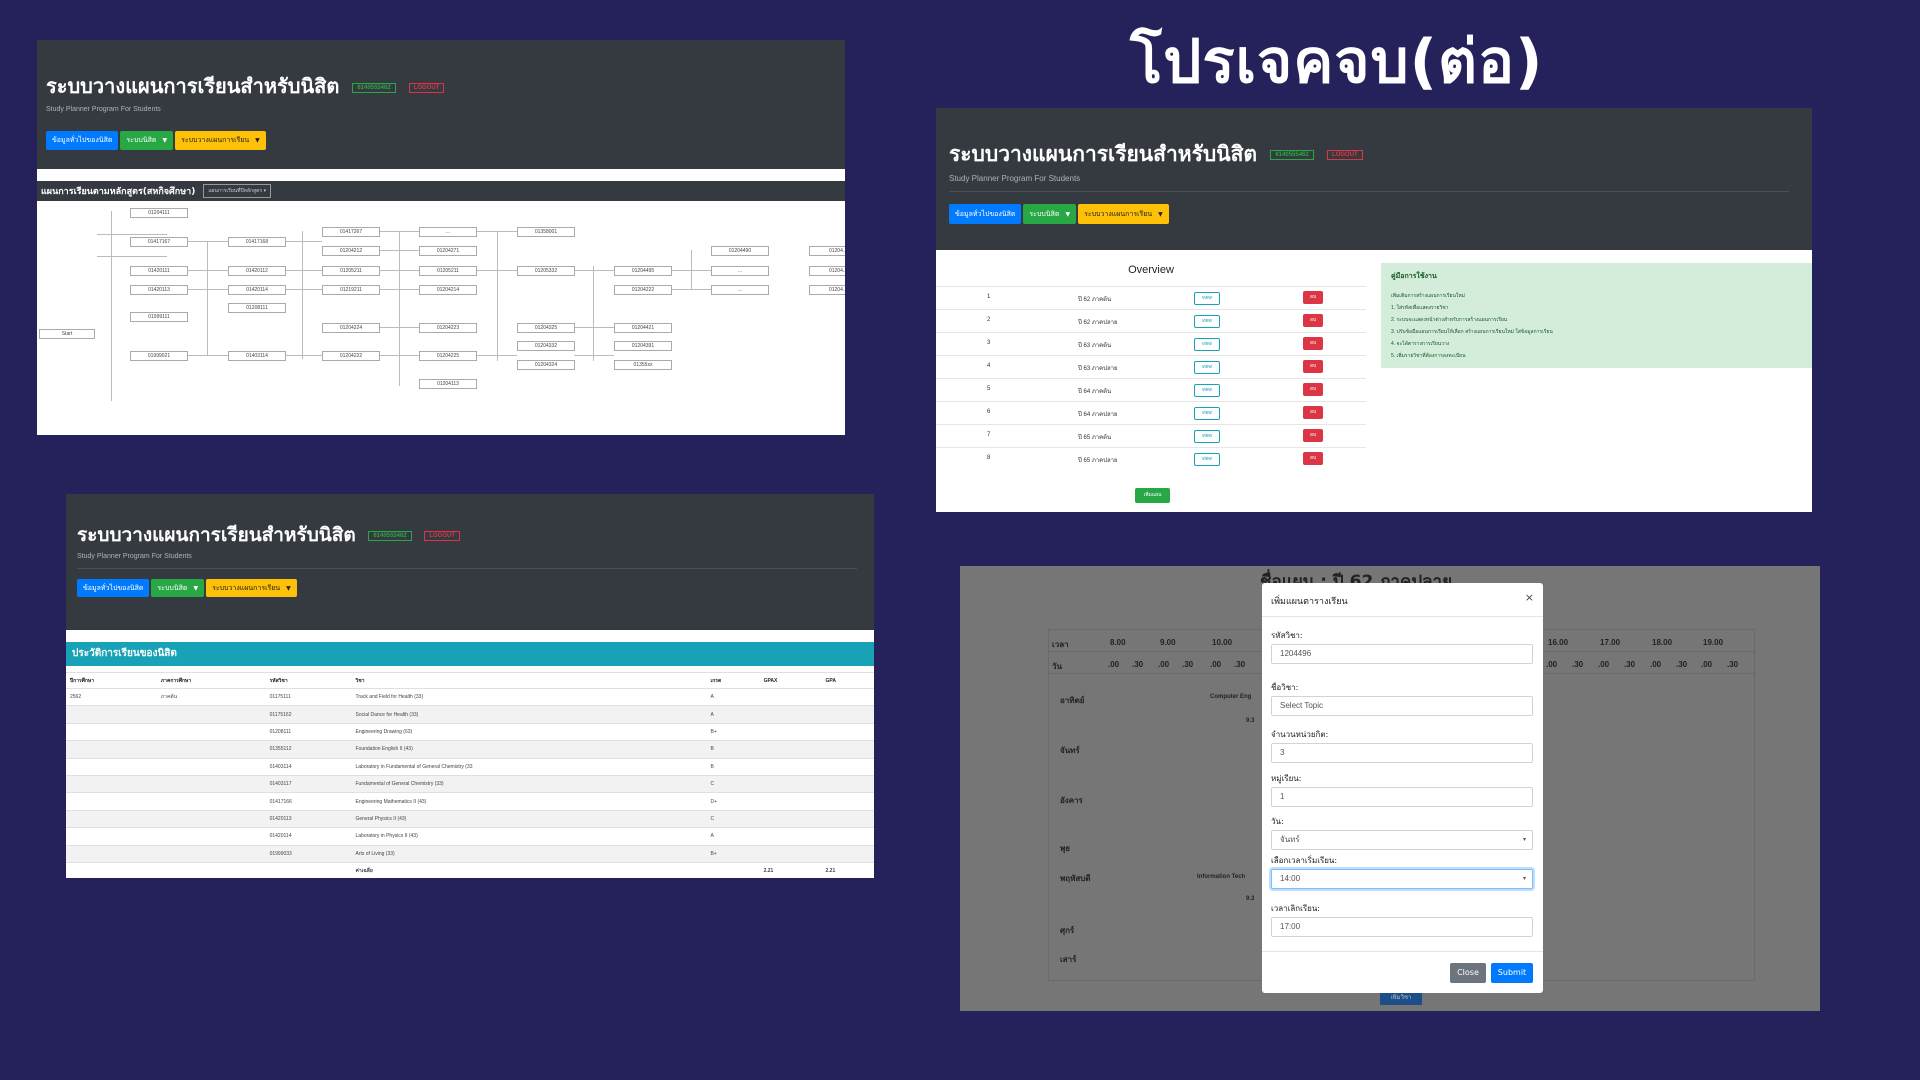  Describe the element at coordinates (1221, 877) in the screenshot. I see `course-block: Information Tech` at that location.